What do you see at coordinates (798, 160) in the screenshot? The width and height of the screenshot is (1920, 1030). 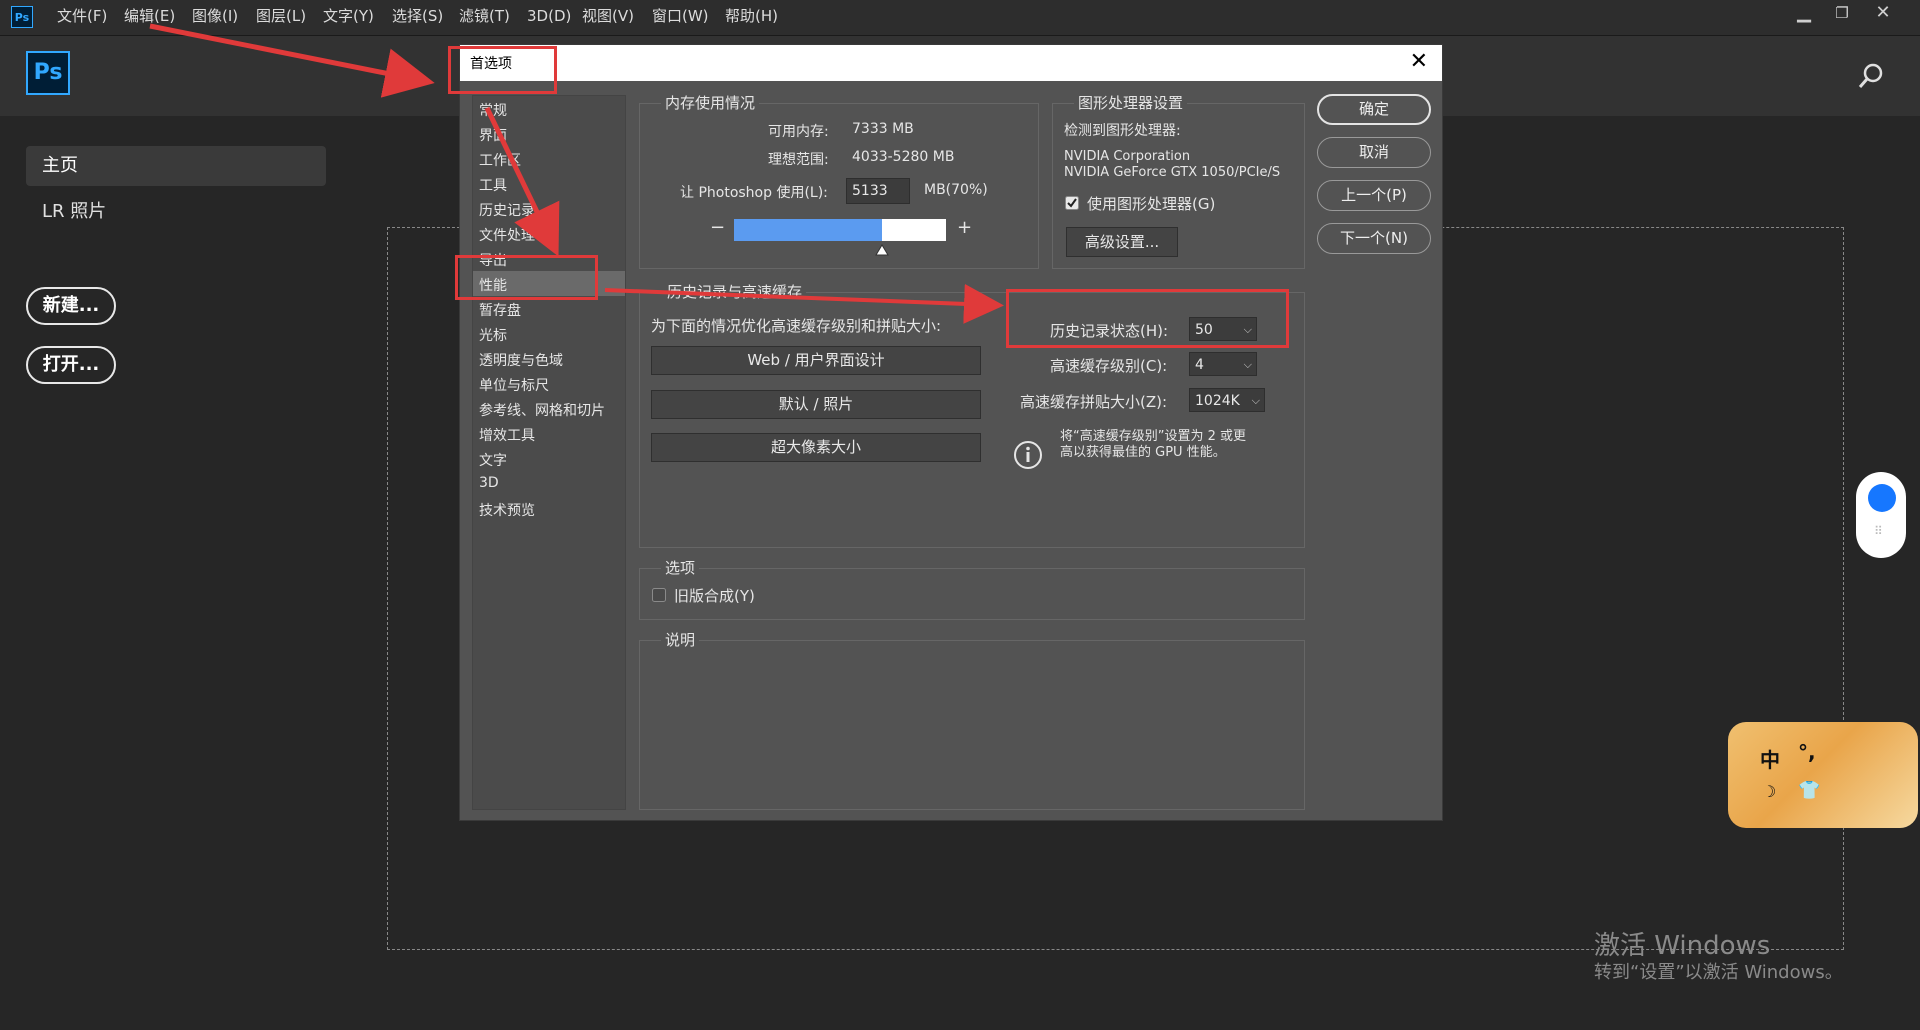 I see `ideal-range-label: 理想范围:` at bounding box center [798, 160].